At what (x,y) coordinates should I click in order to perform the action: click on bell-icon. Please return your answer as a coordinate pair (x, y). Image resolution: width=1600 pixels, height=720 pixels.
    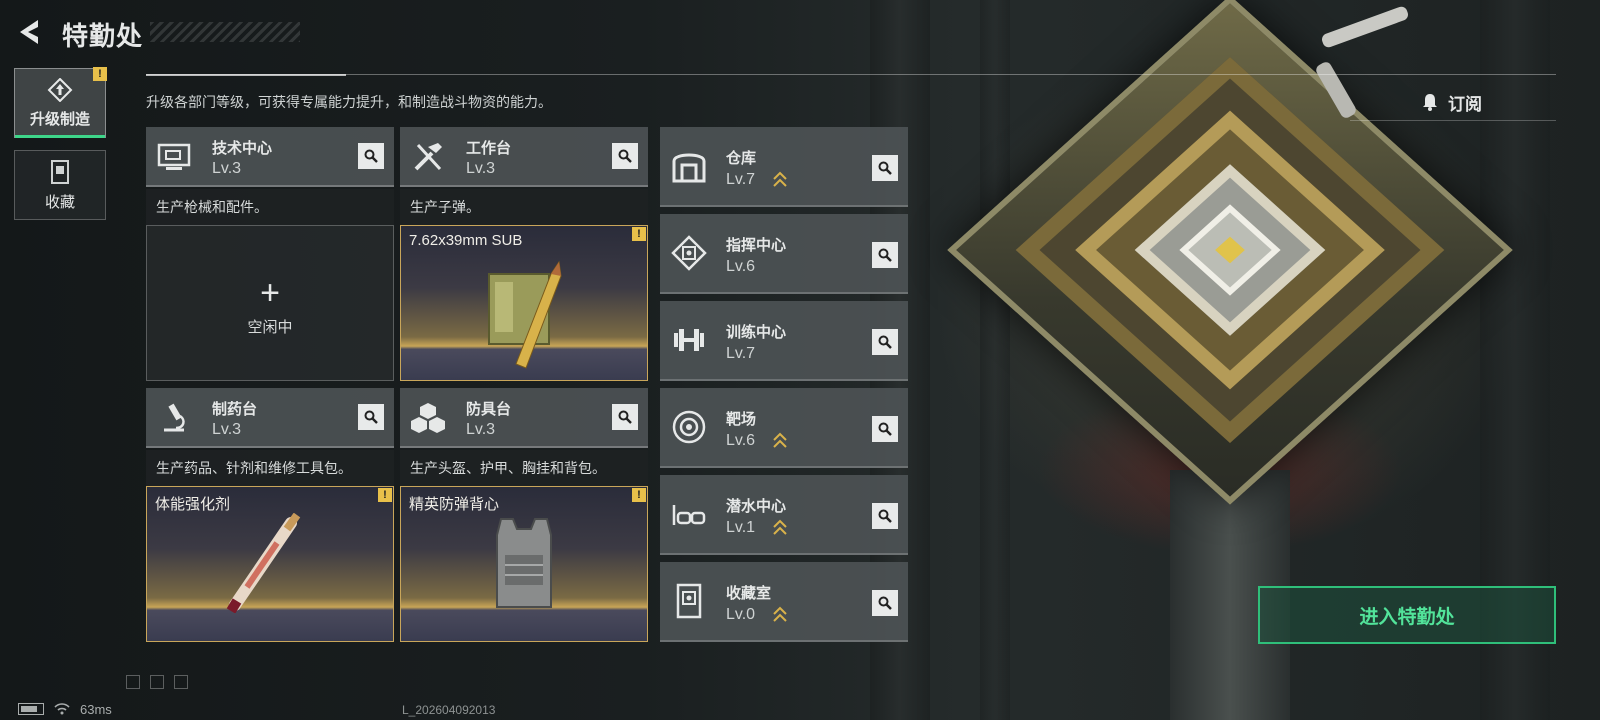
    Looking at the image, I should click on (1430, 102).